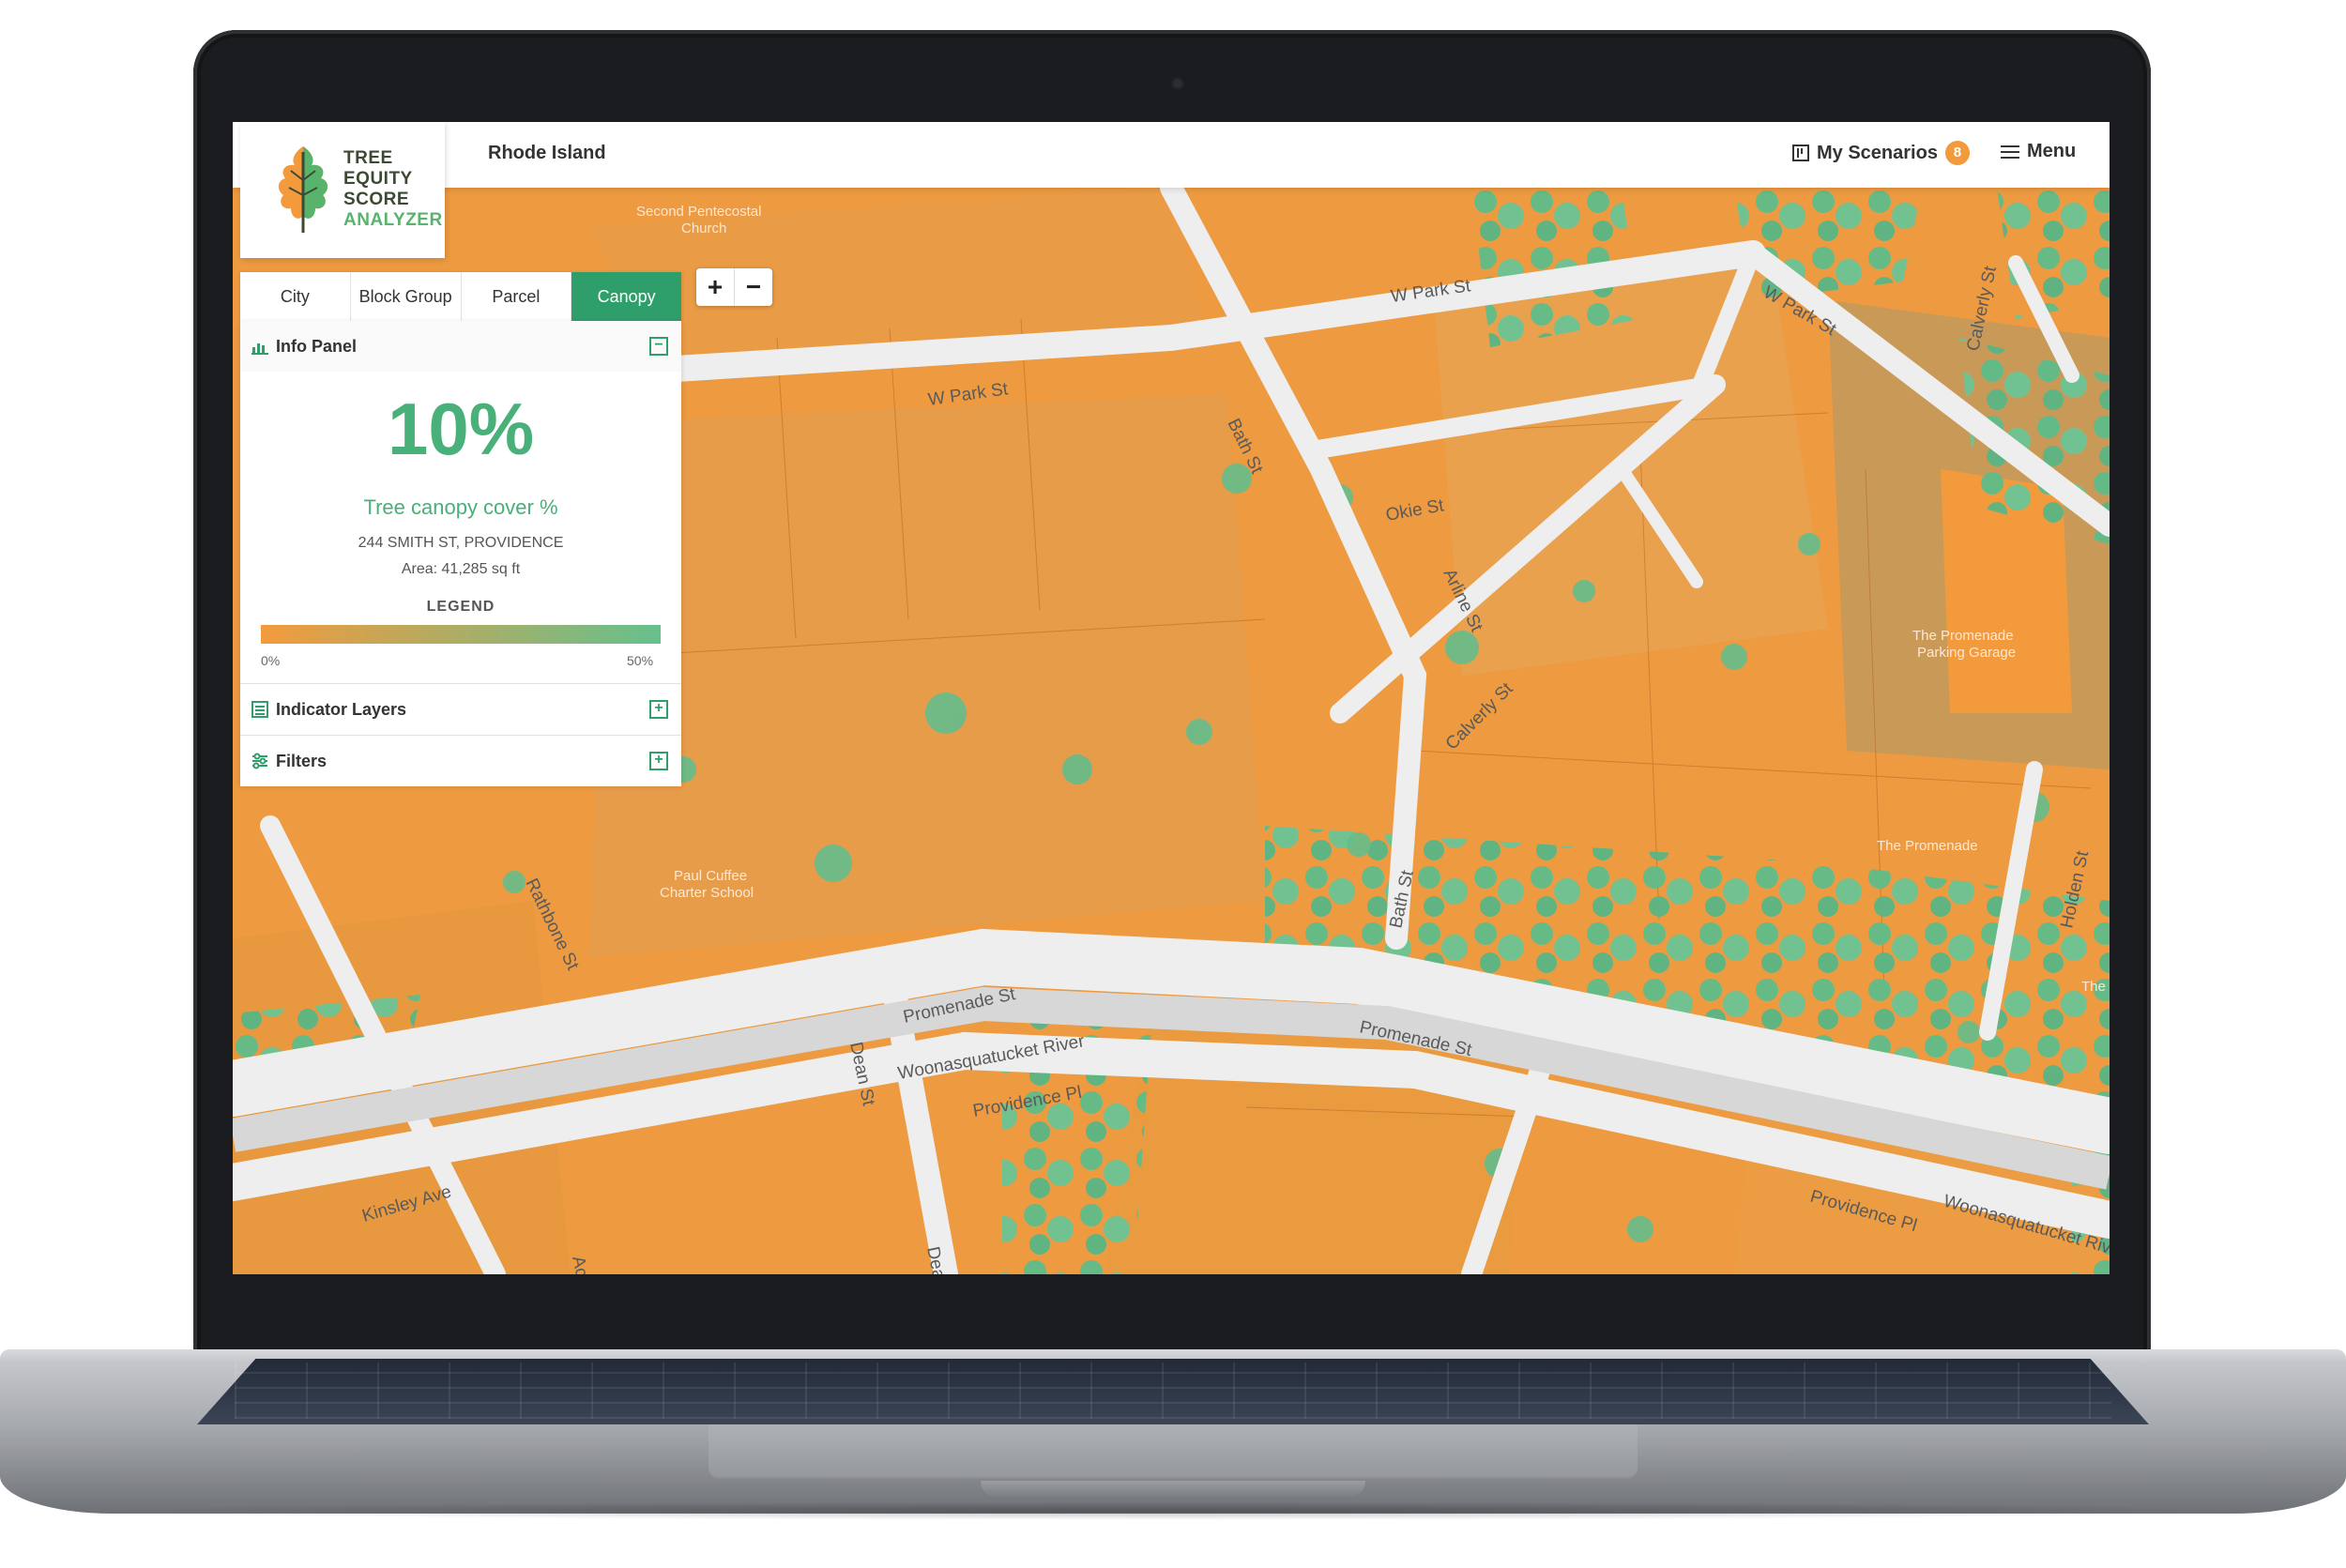 Image resolution: width=2346 pixels, height=1568 pixels. What do you see at coordinates (1173, 1489) in the screenshot?
I see `lid-notch` at bounding box center [1173, 1489].